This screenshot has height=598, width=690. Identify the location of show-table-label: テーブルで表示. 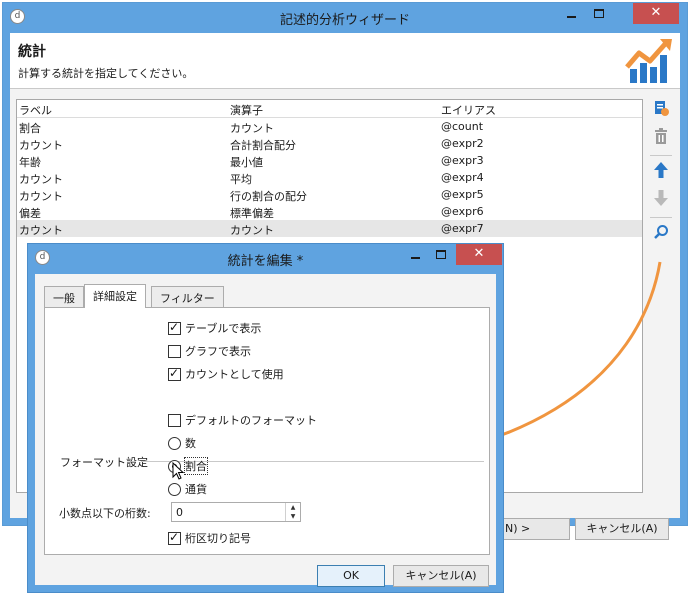
(223, 328).